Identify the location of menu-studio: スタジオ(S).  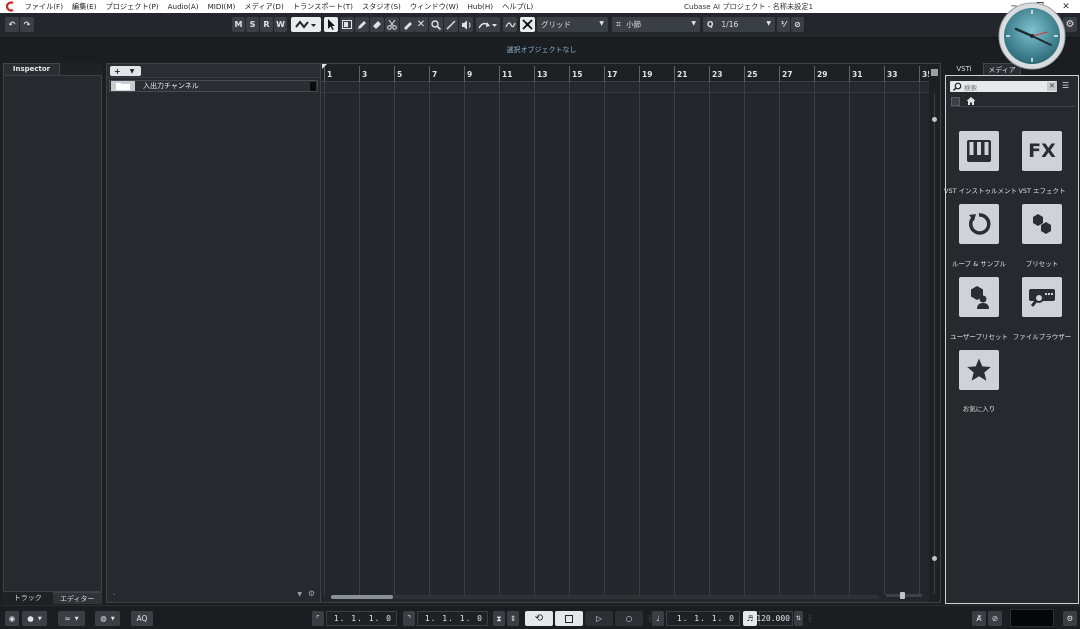
(381, 6).